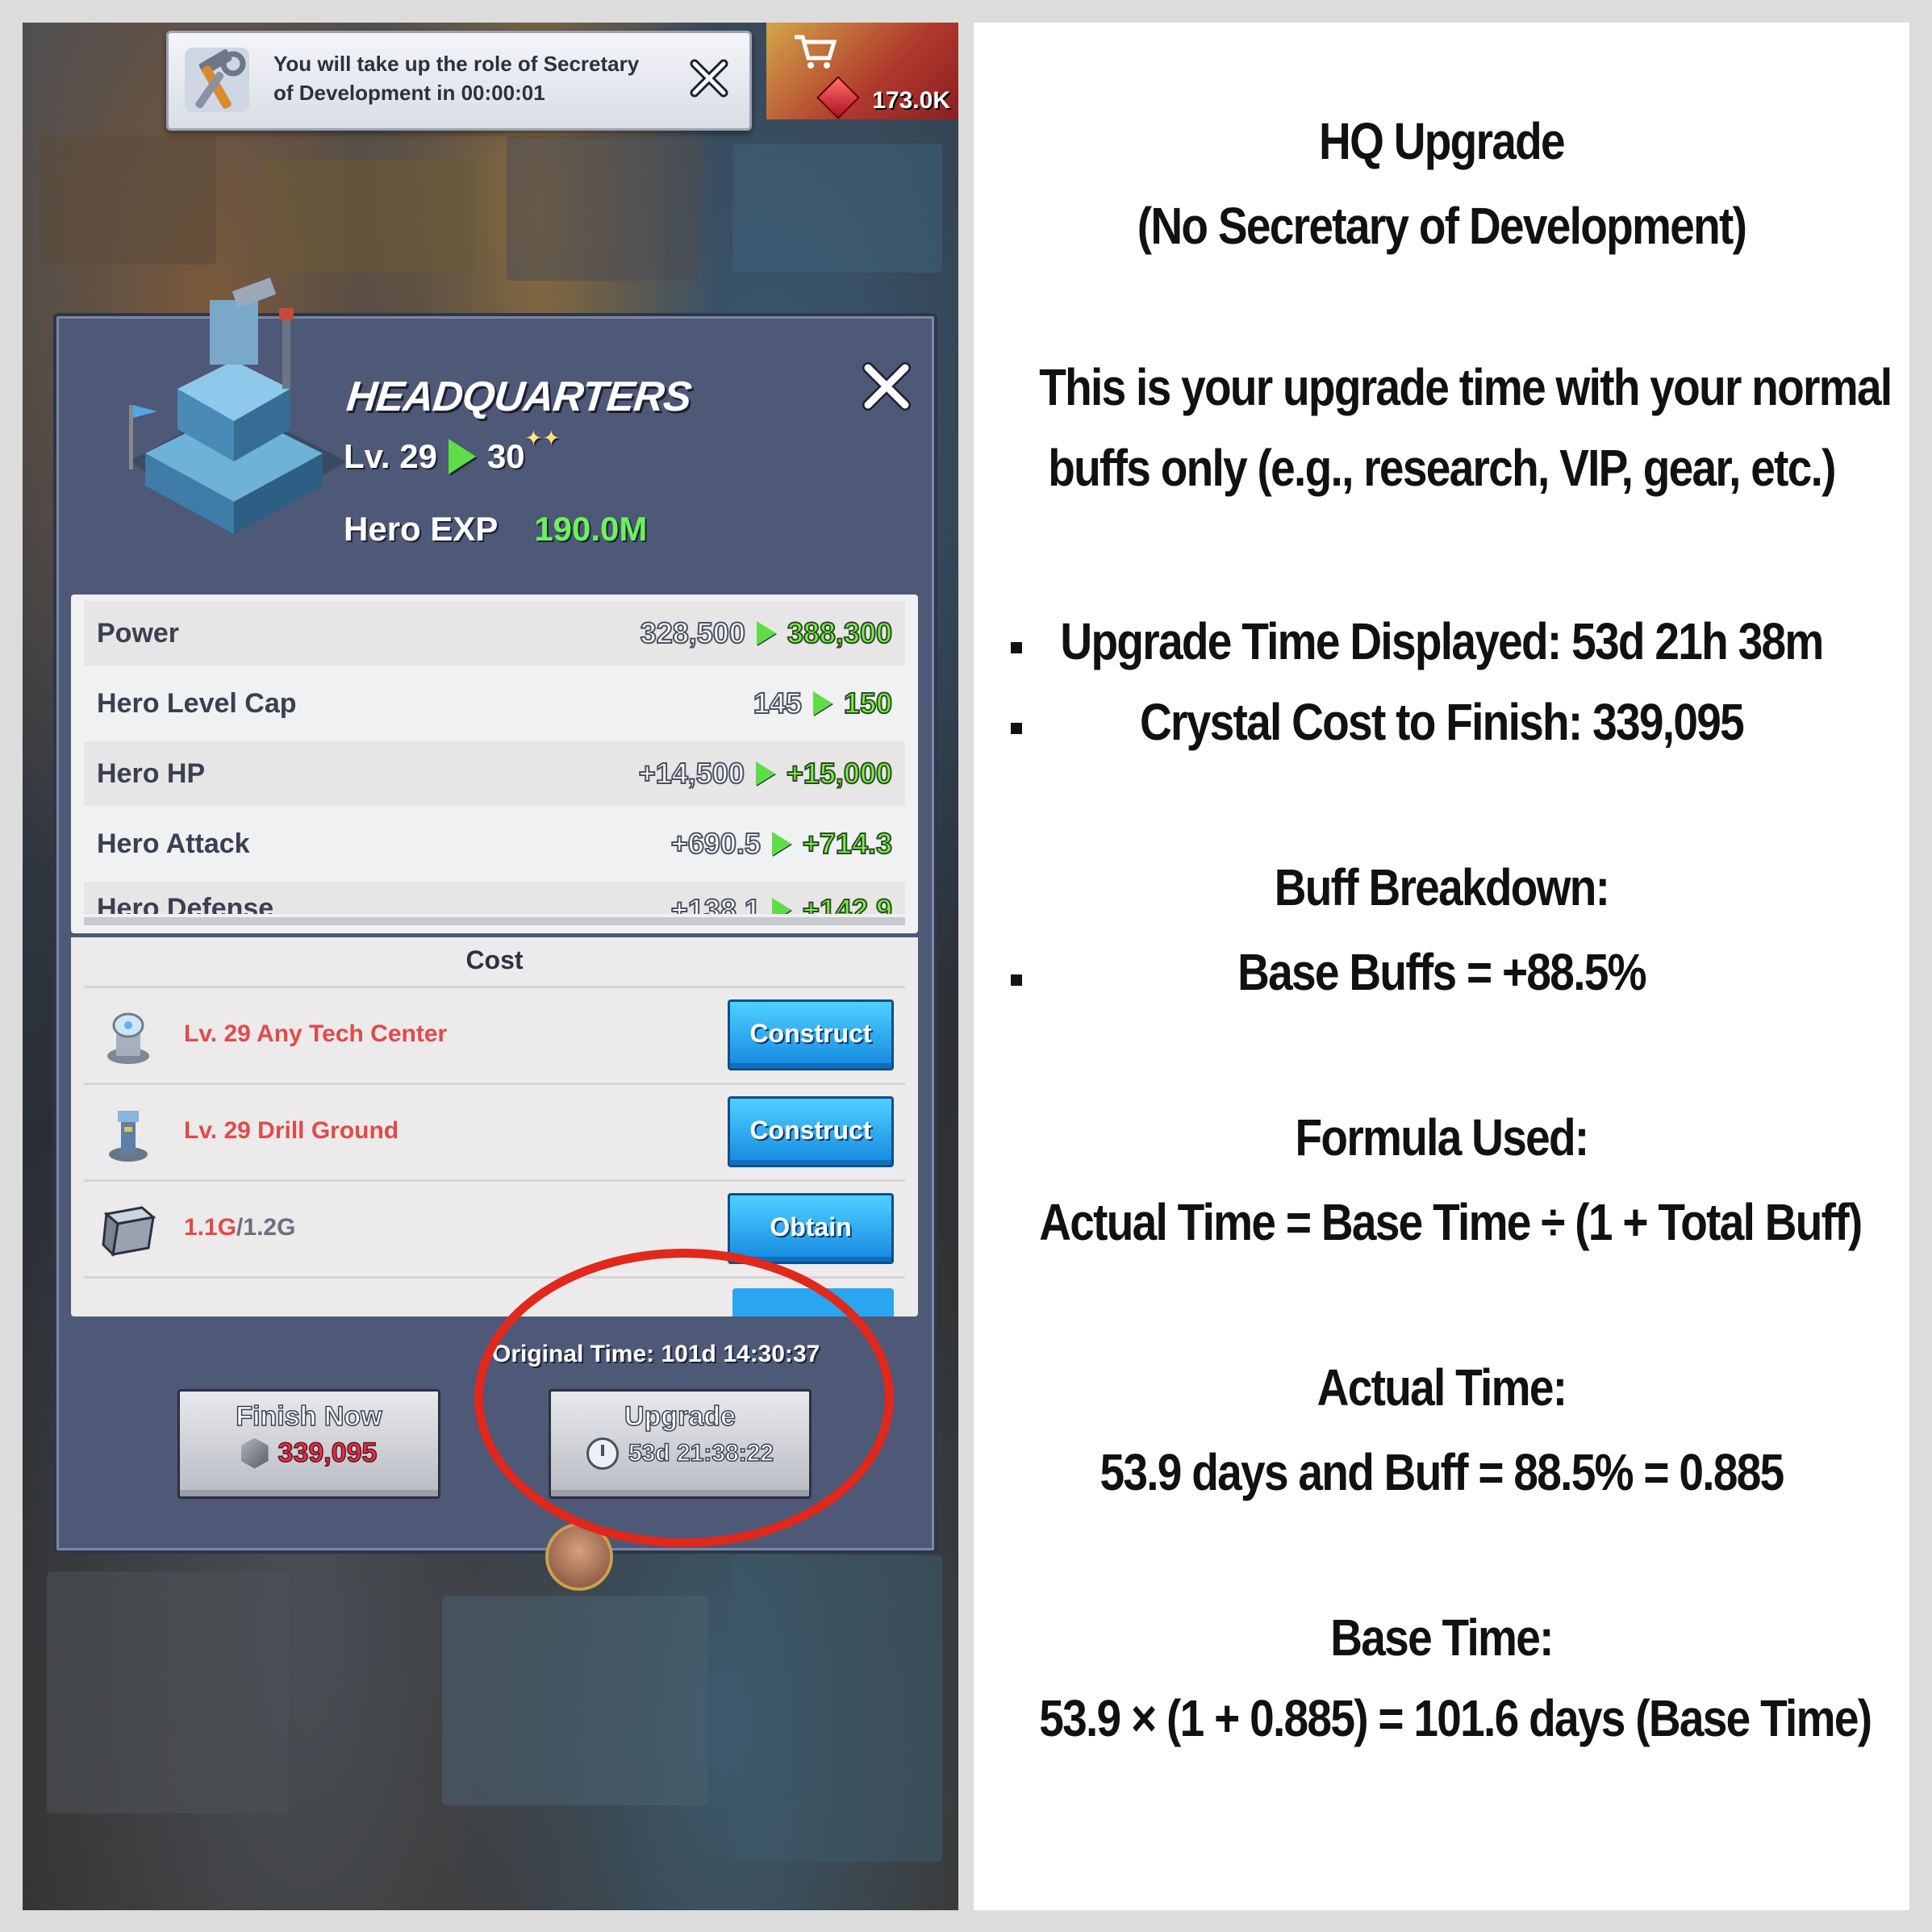 The height and width of the screenshot is (1932, 1932). Describe the element at coordinates (316, 1033) in the screenshot. I see `requirement-label: Lv. 29 Any Tech Center` at that location.